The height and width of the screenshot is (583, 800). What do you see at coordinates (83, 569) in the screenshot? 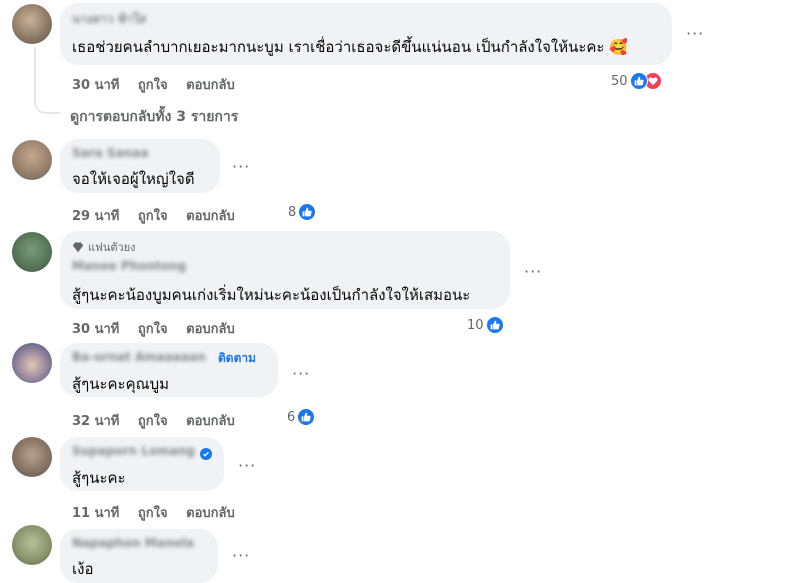
I see `comment-text: เง้อ` at bounding box center [83, 569].